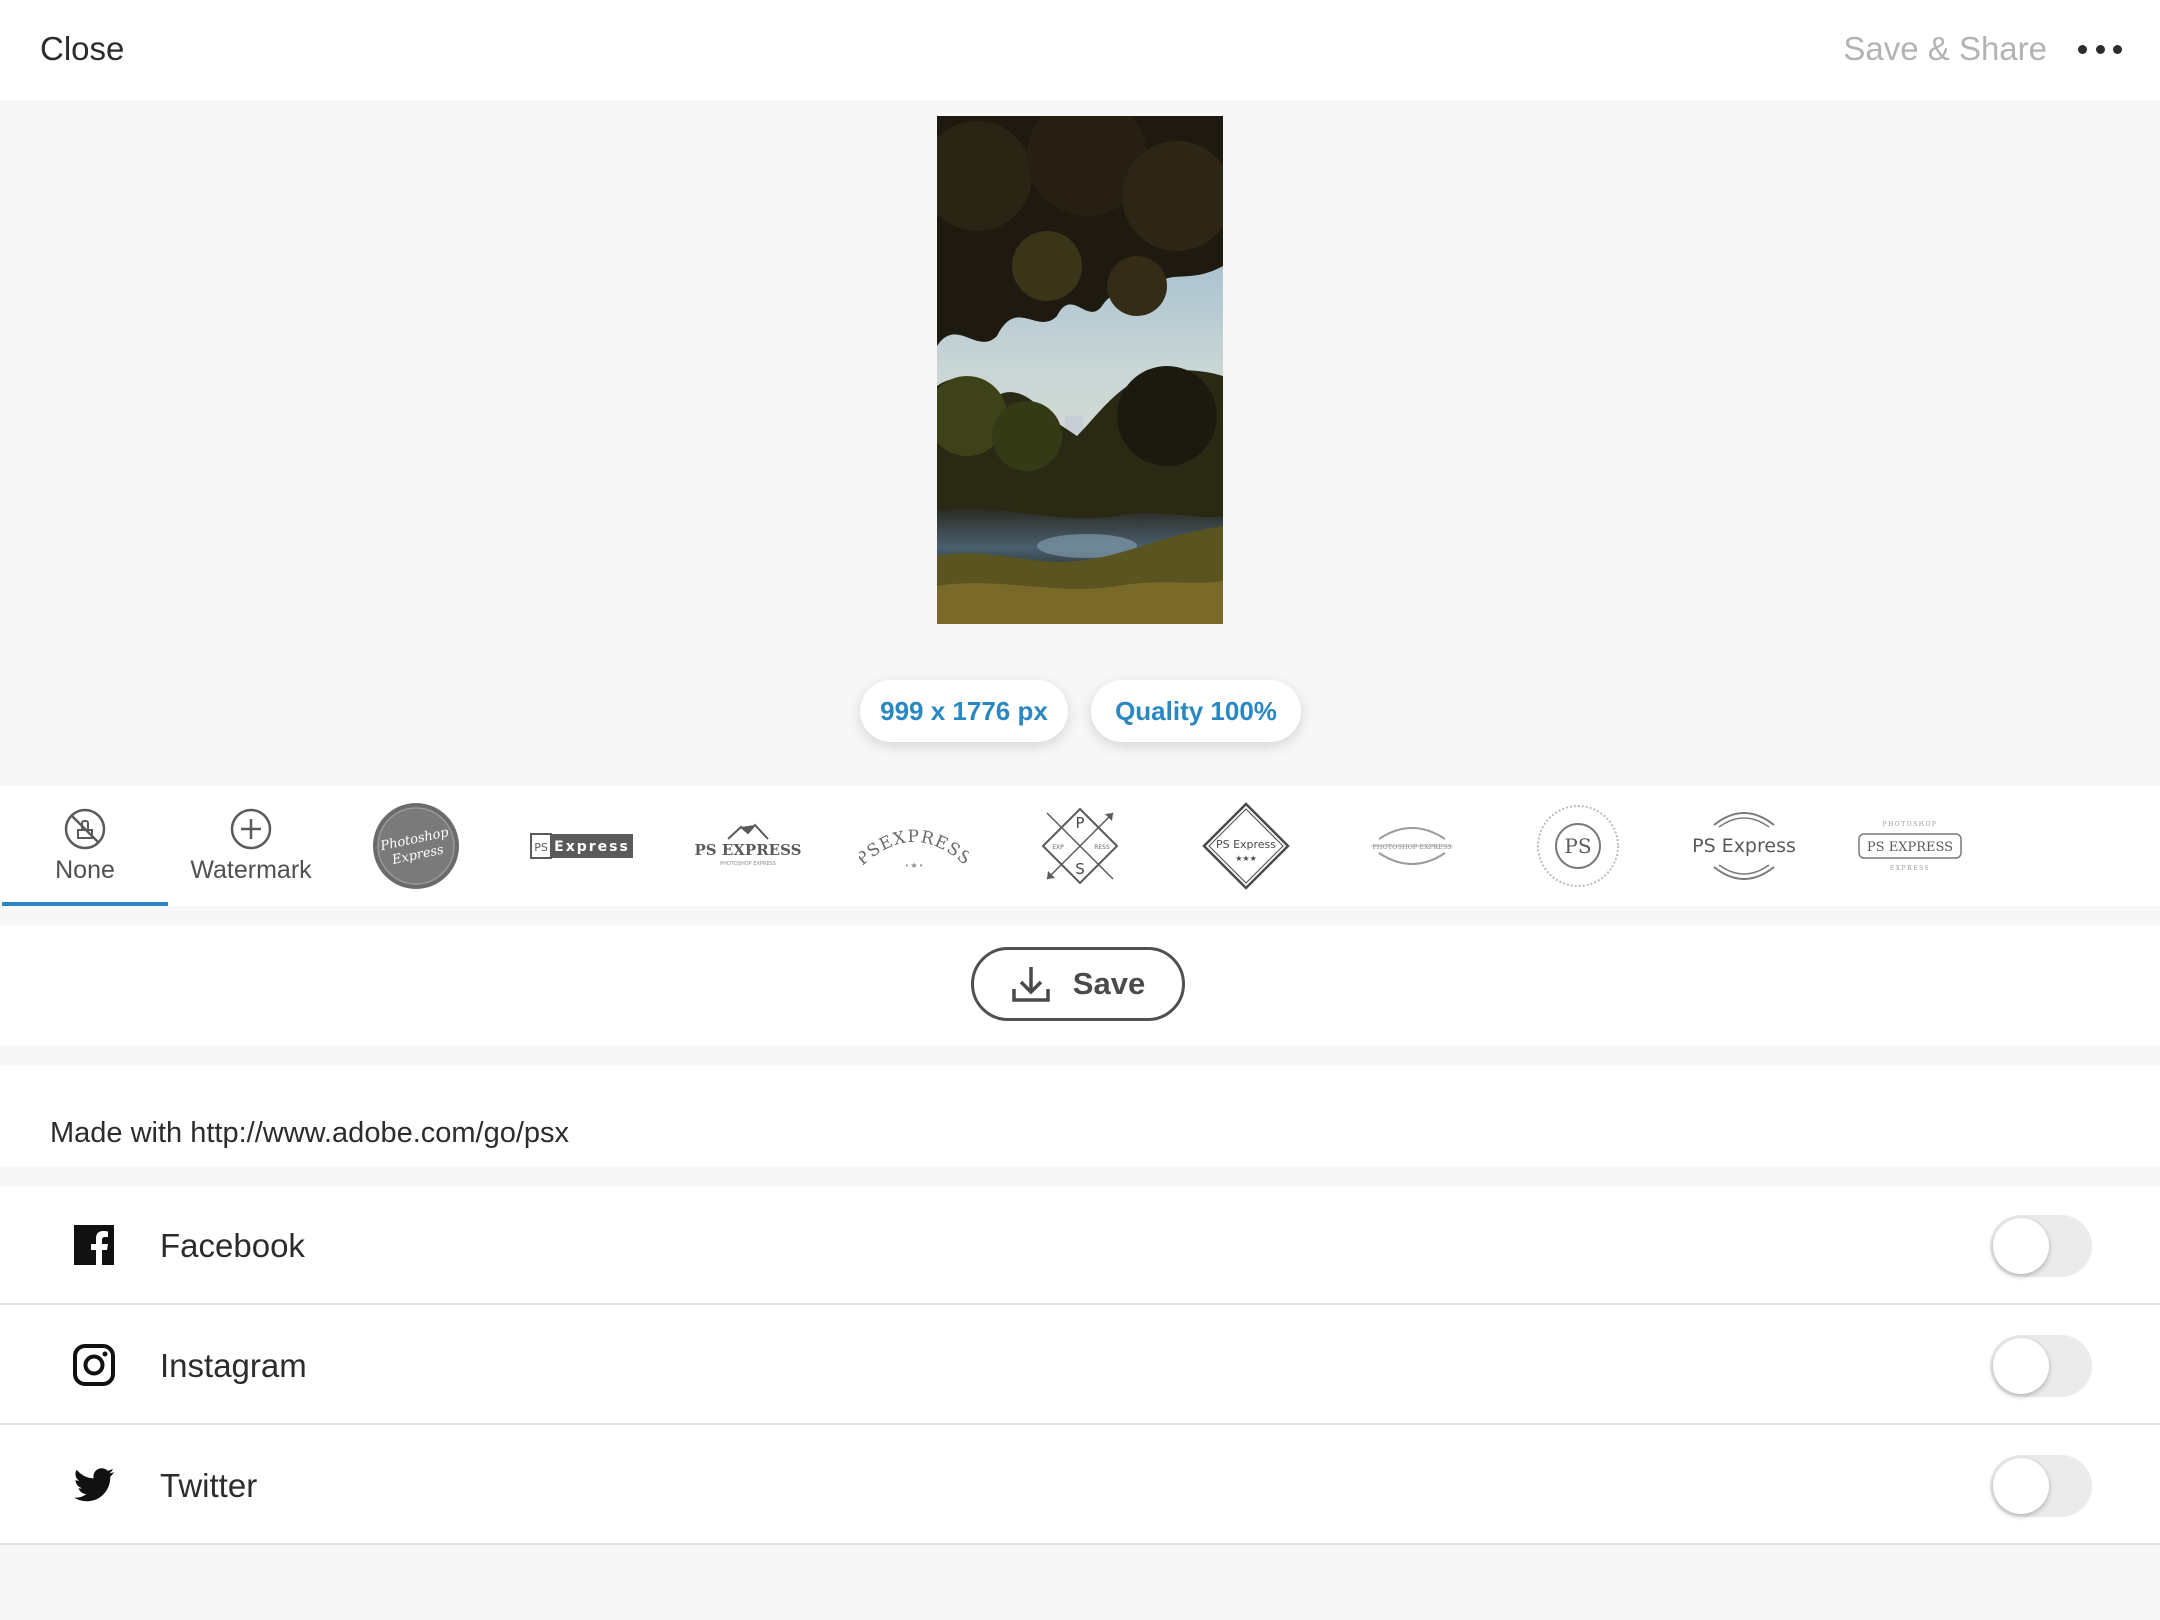 The image size is (2160, 1620). Describe the element at coordinates (541, 847) in the screenshot. I see `bar-text-1: PS` at that location.